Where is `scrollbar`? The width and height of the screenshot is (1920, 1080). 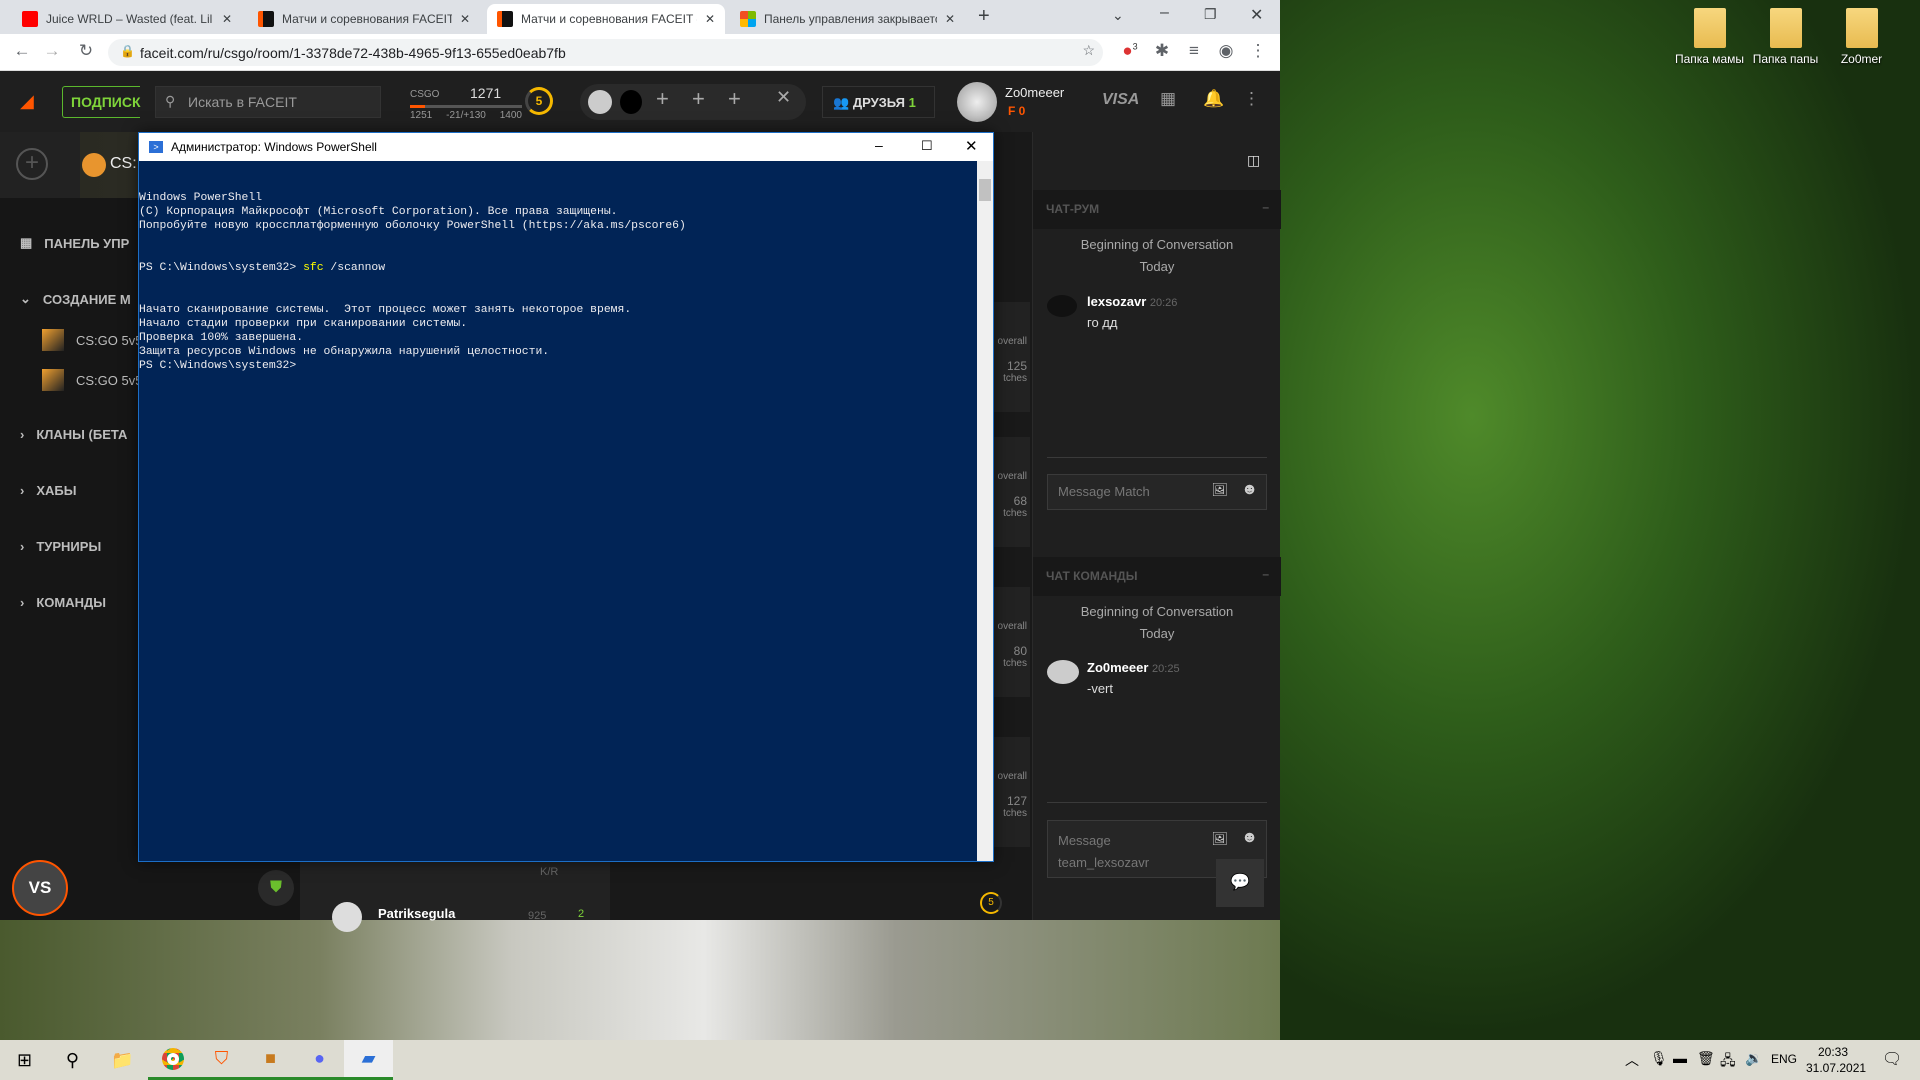 scrollbar is located at coordinates (985, 511).